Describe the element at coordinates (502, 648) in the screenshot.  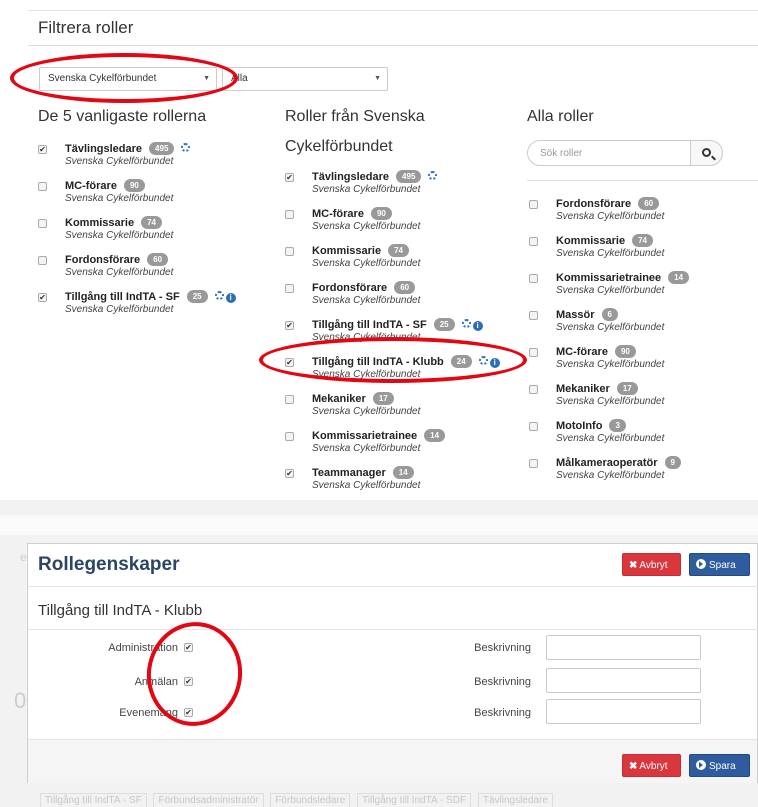
I see `description-label: Beskrivning` at that location.